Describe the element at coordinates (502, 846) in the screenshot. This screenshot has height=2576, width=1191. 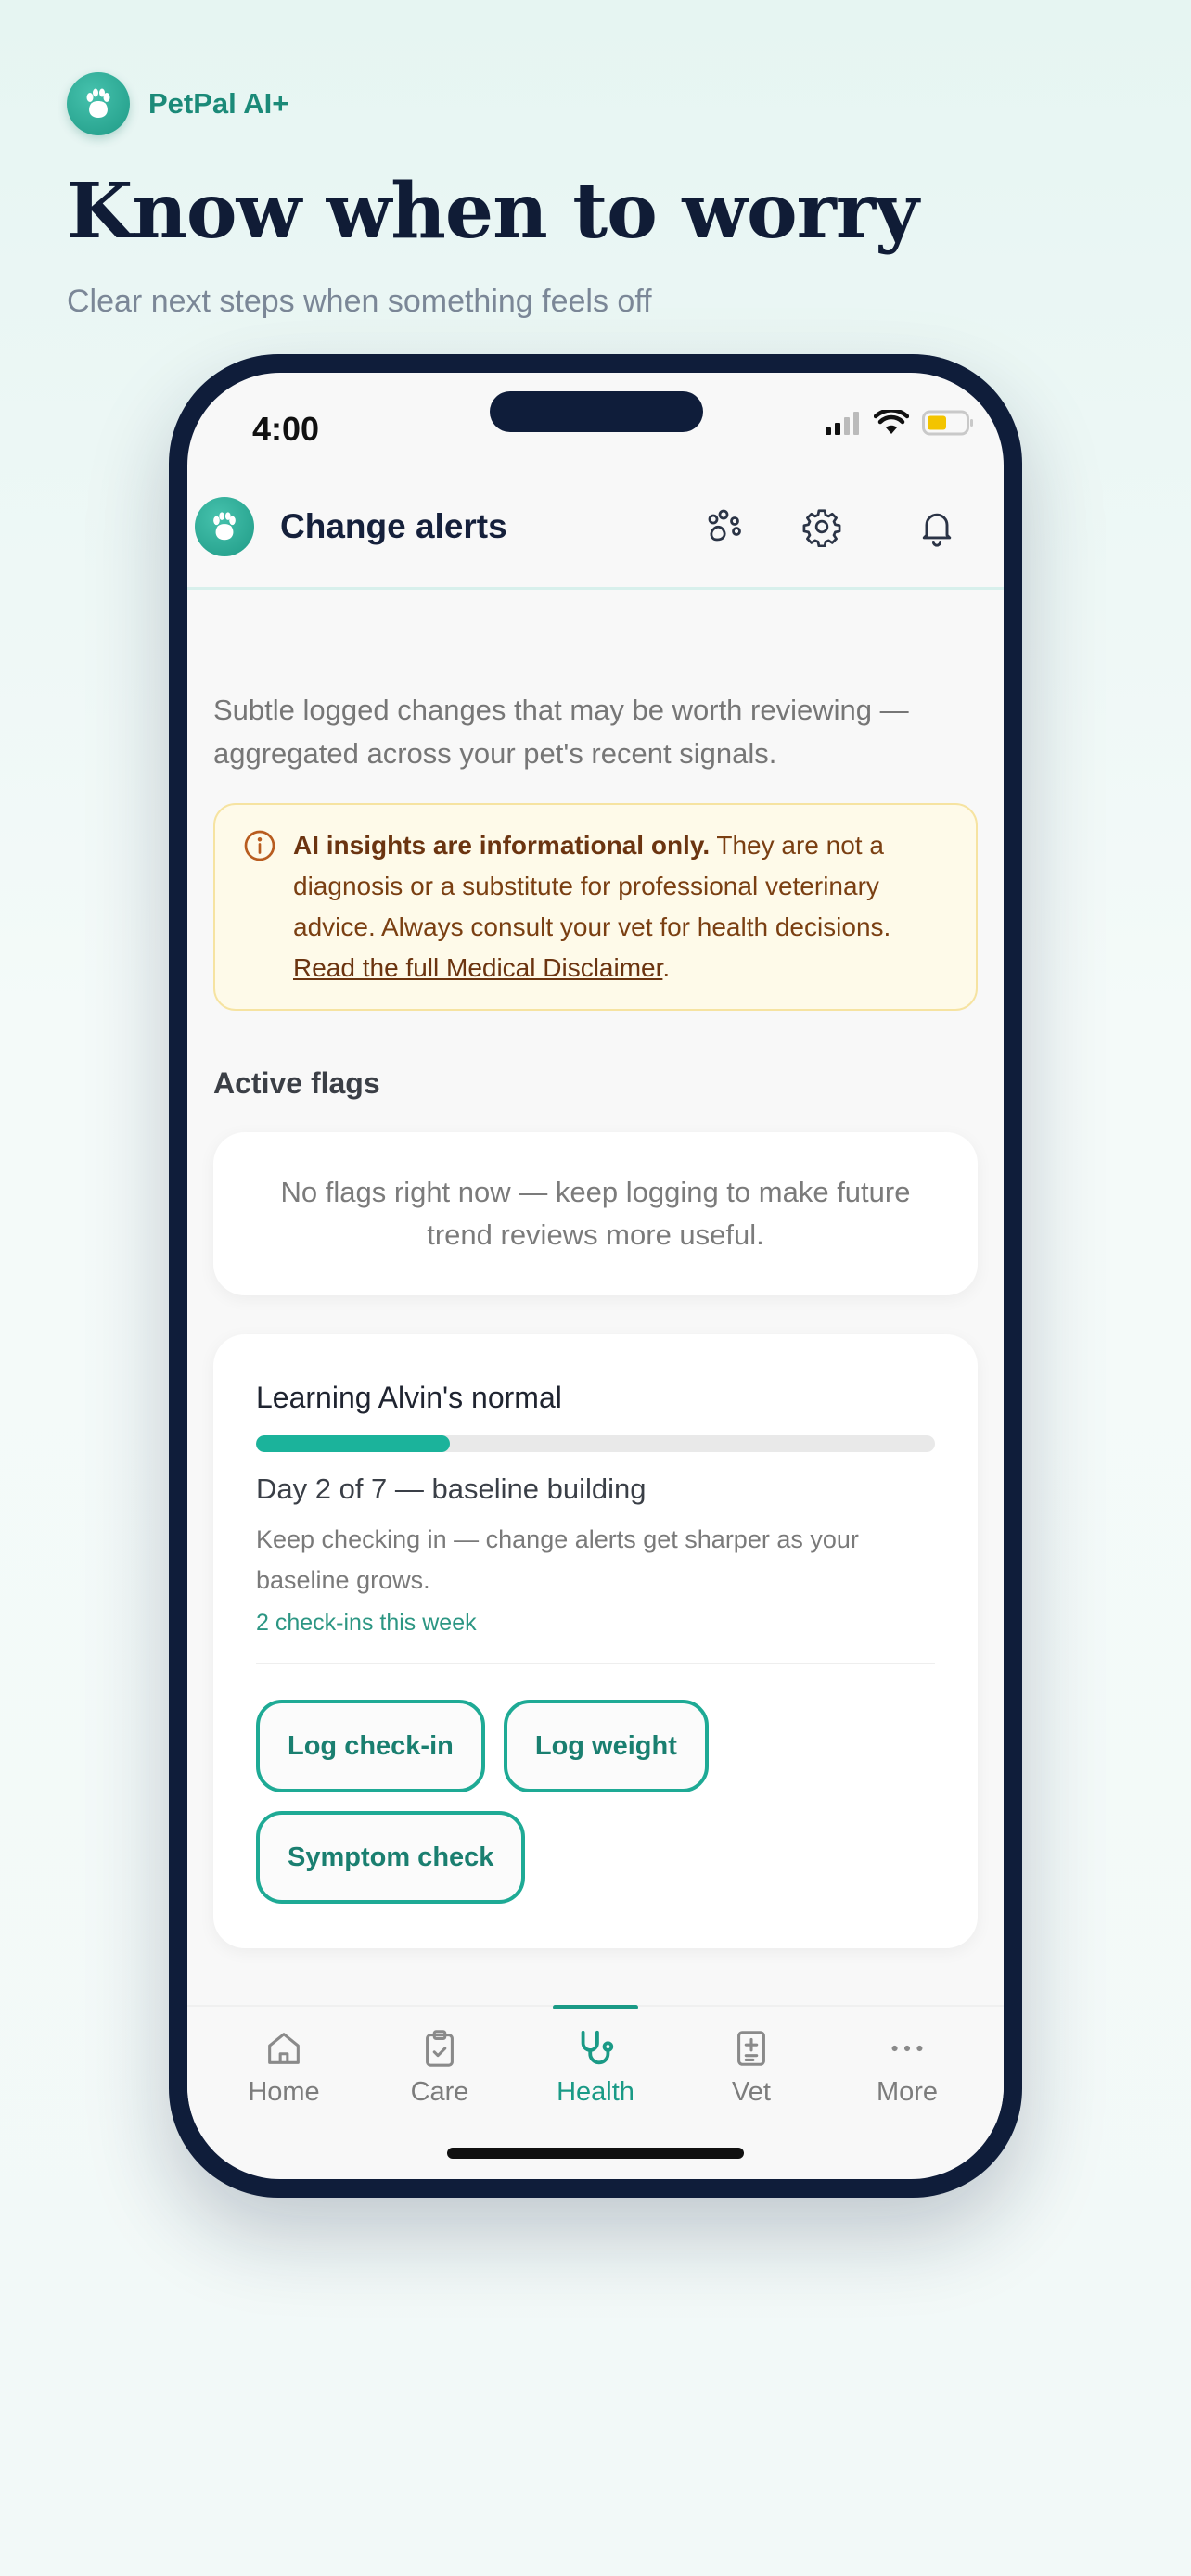
I see `disclaimer-heading: AI insights are informational only.` at that location.